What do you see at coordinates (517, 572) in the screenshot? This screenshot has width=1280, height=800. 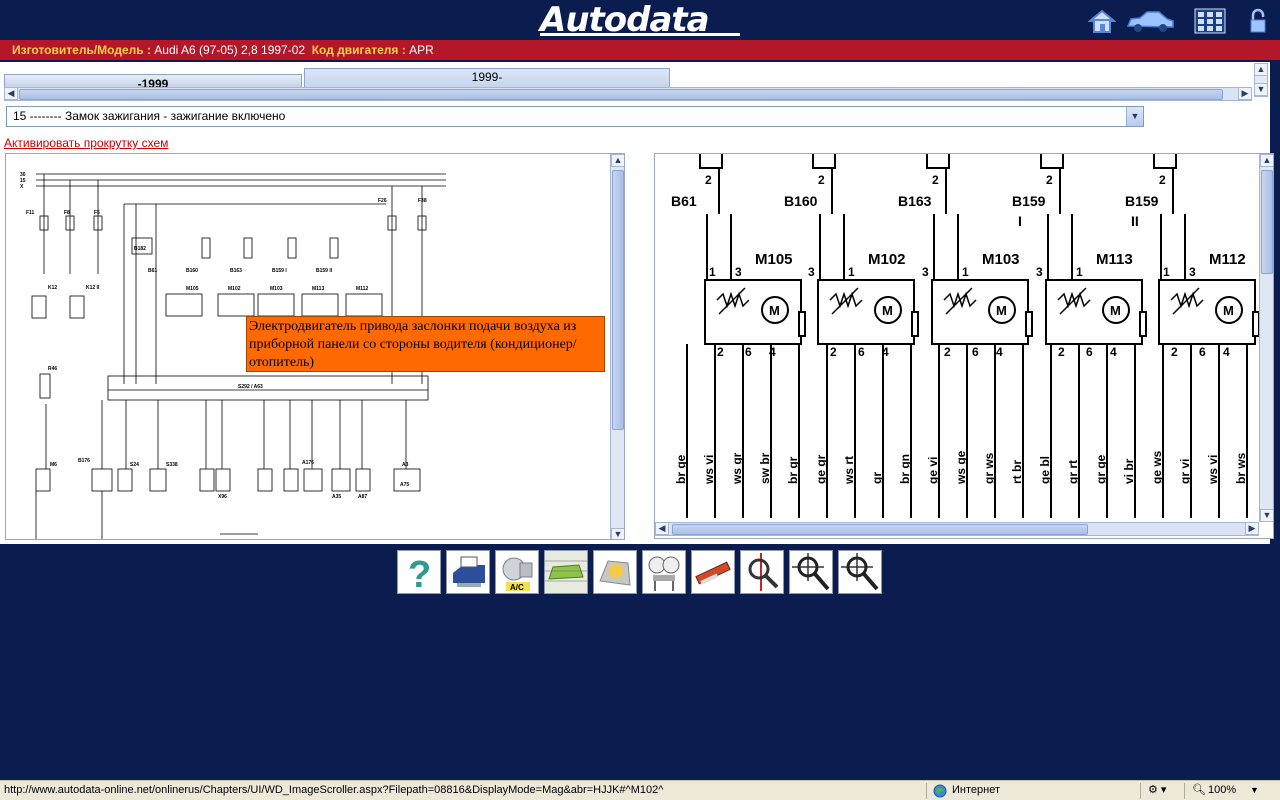 I see `ac-button: A/C` at bounding box center [517, 572].